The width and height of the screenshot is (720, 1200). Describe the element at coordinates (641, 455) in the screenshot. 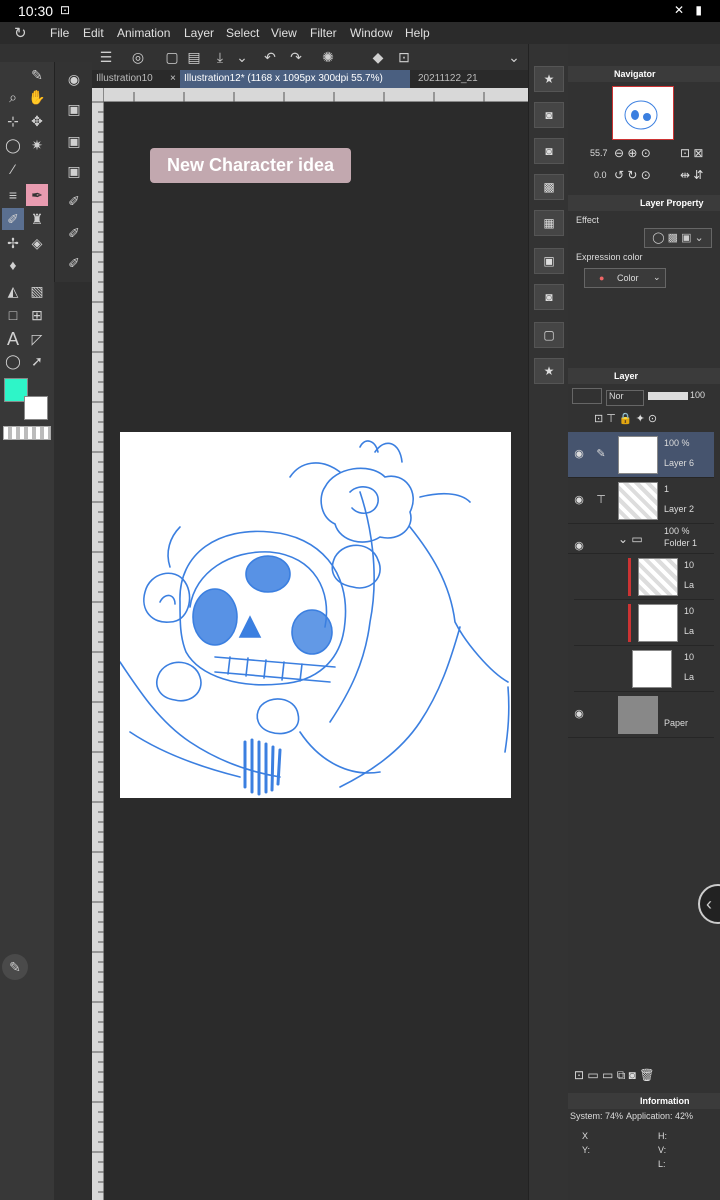

I see `layer-row: ◉ ✎ 100 % Layer 6` at that location.